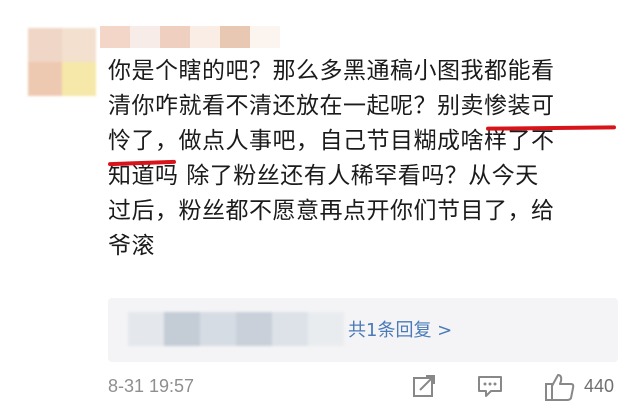 This screenshot has width=641, height=416. Describe the element at coordinates (331, 211) in the screenshot. I see `comment-line: 过后，粉丝都不愿意再点开你们节目了，给` at that location.